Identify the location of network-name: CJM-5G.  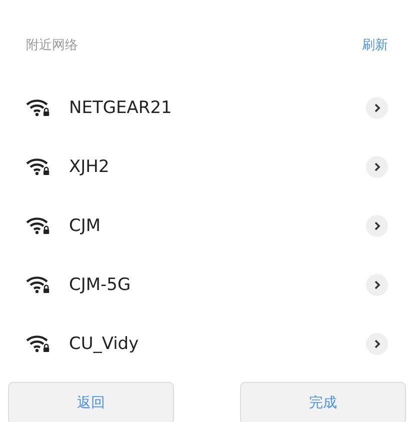
(217, 284).